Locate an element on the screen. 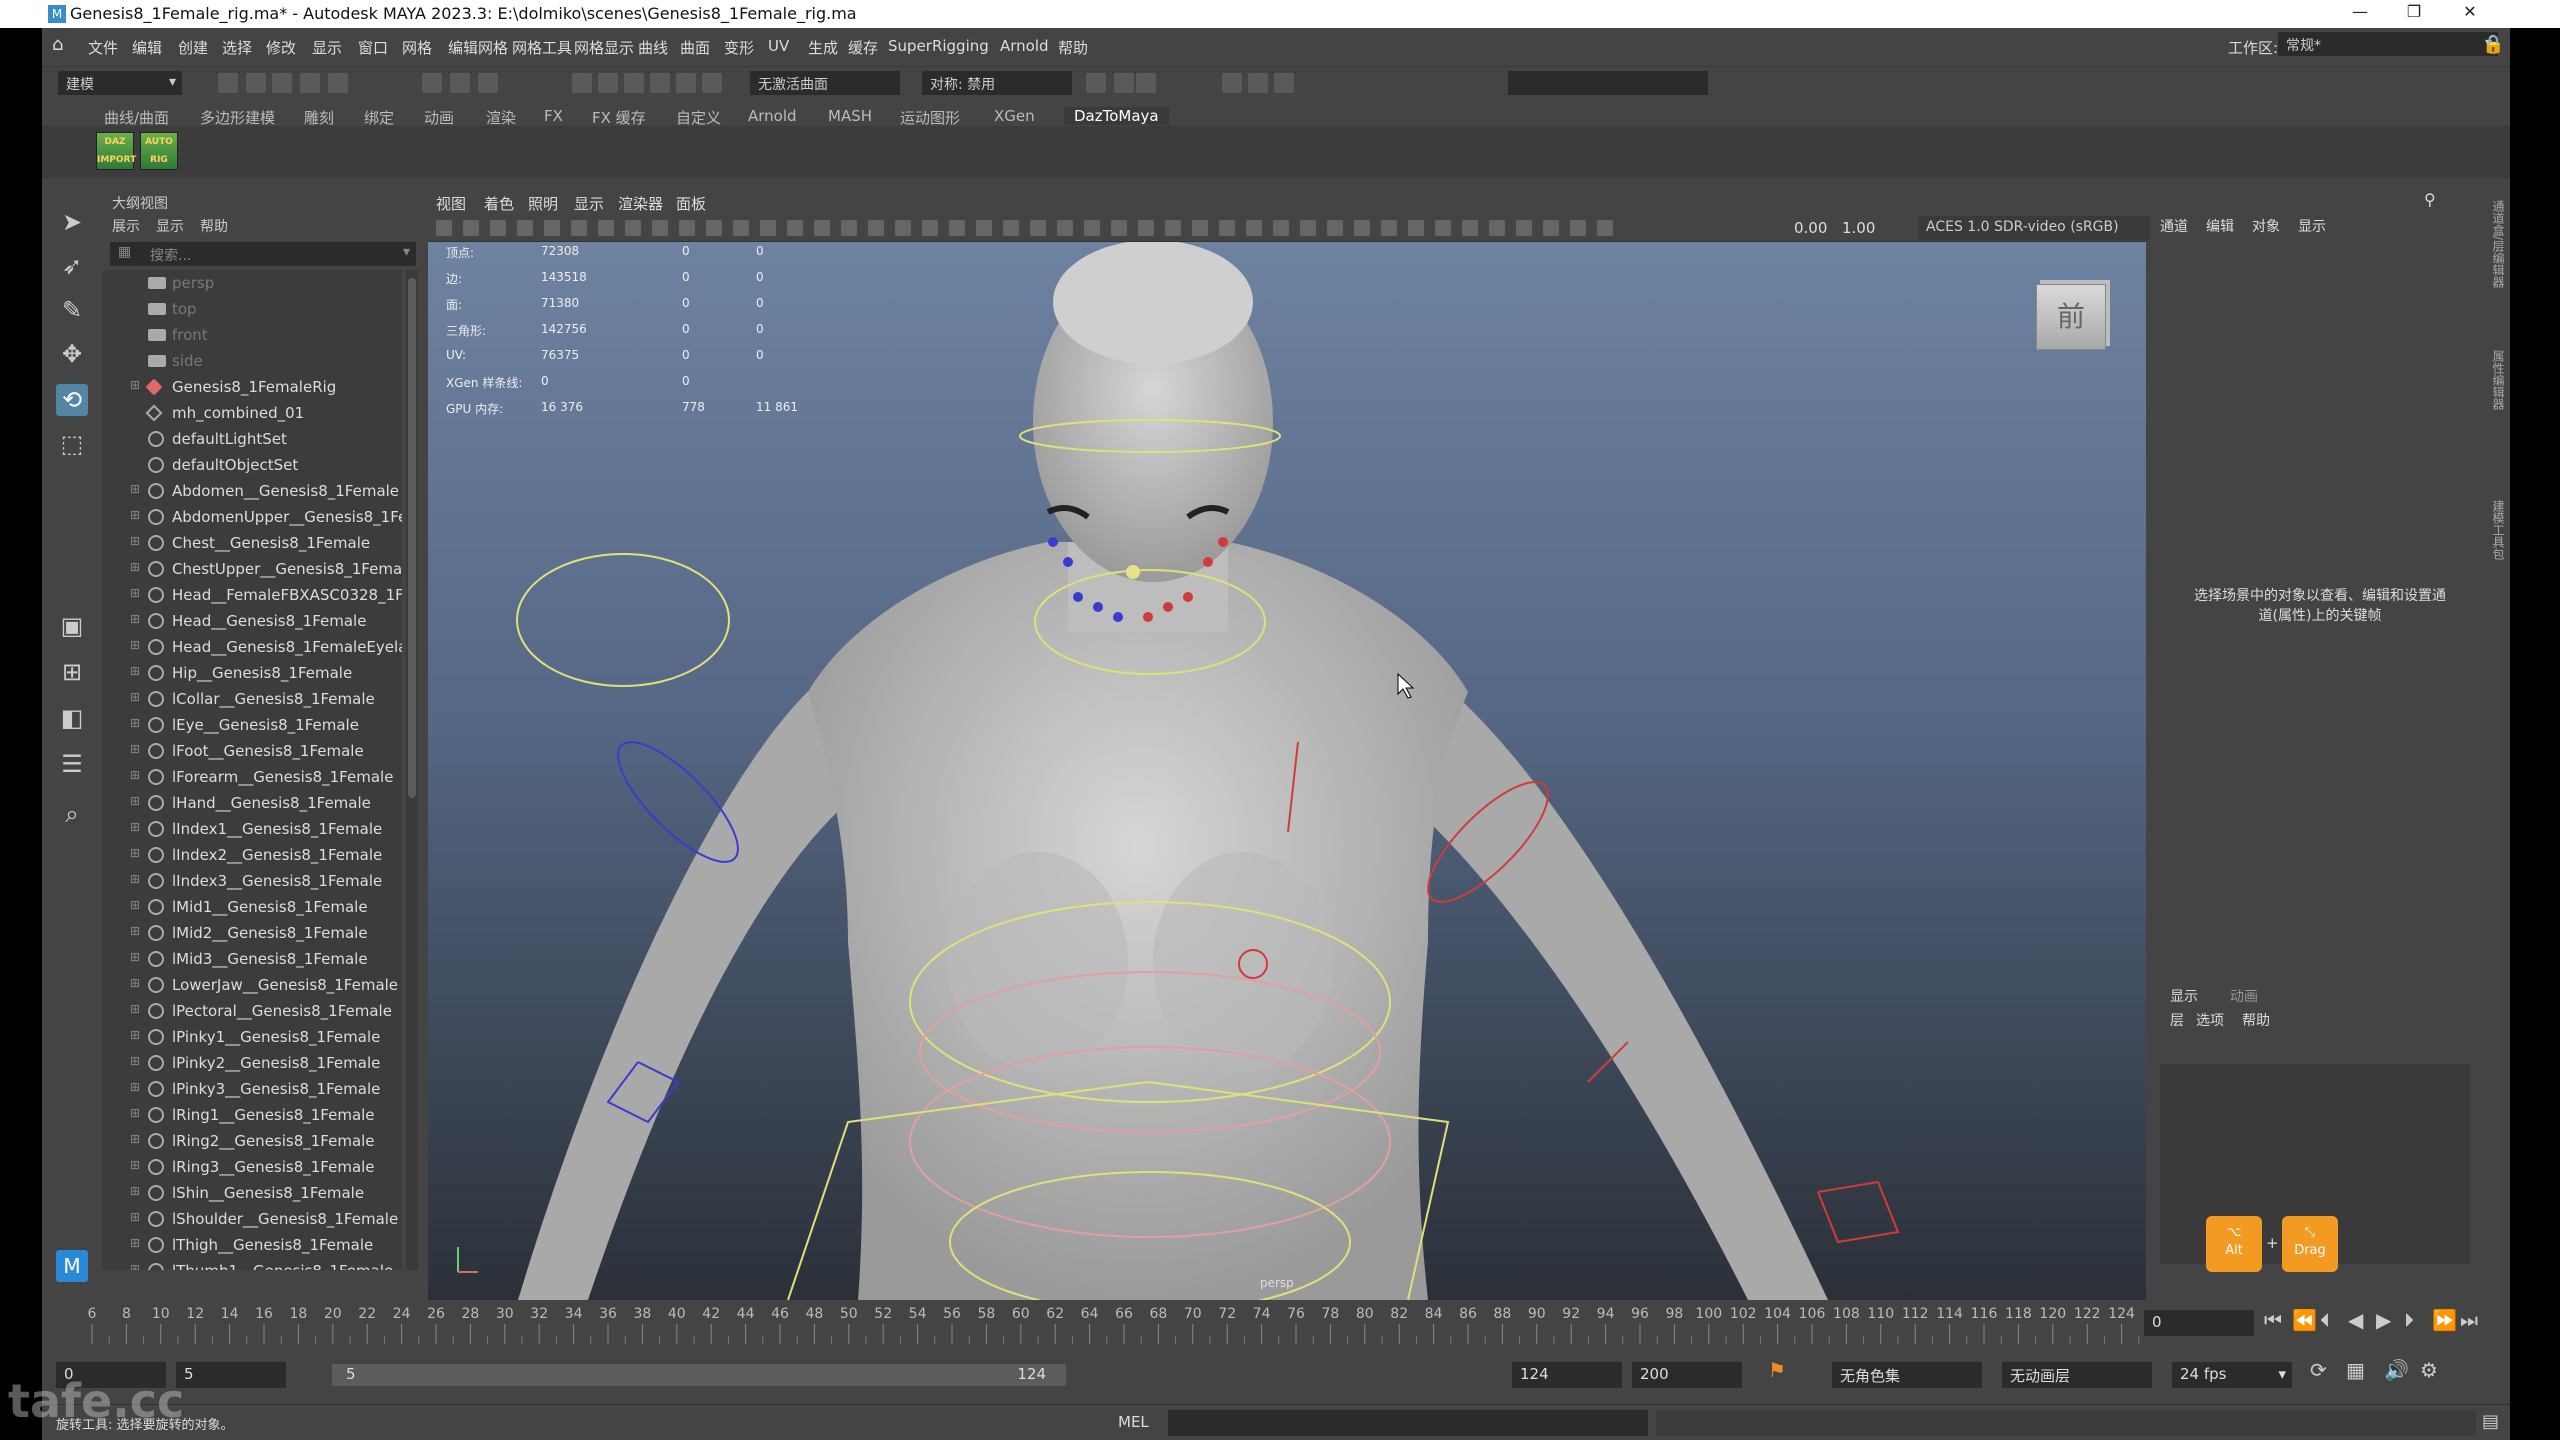 This screenshot has height=1440, width=2560. viewport-tool-31-icon is located at coordinates (1281, 228).